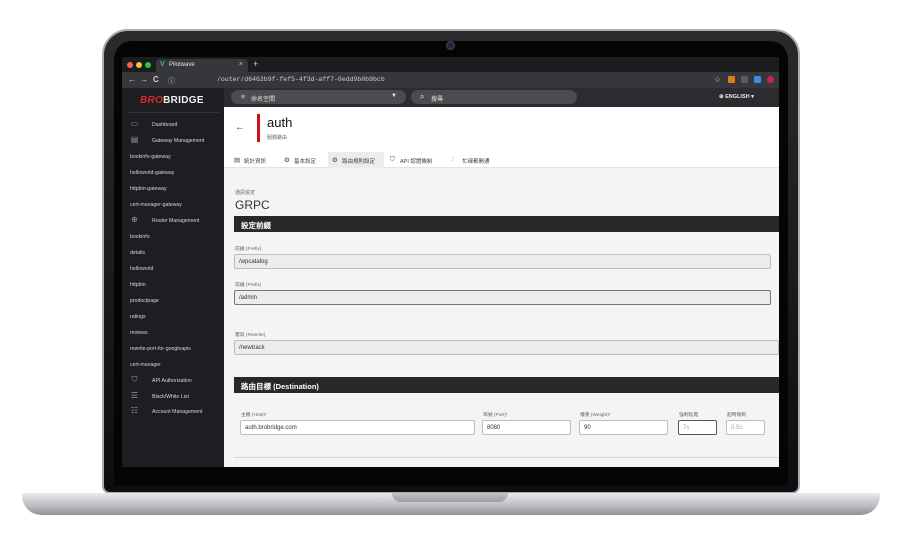 The image size is (900, 557). Describe the element at coordinates (134, 395) in the screenshot. I see `list-icon: ☰` at that location.